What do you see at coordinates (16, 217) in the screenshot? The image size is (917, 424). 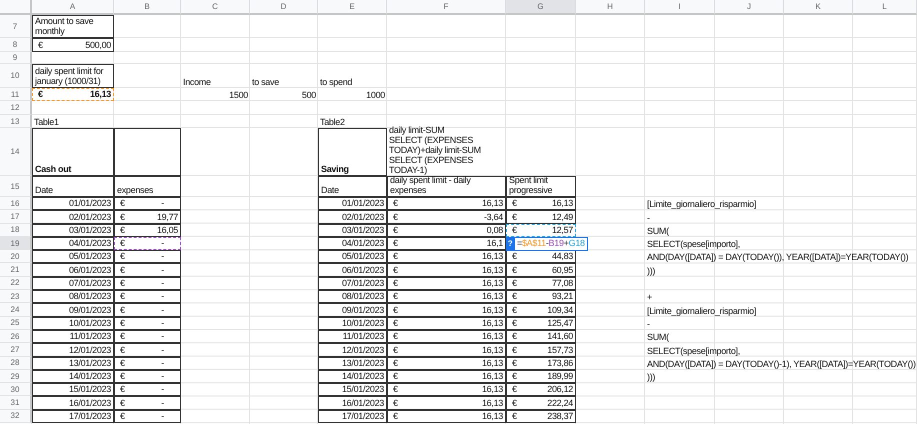 I see `row-header: 17` at bounding box center [16, 217].